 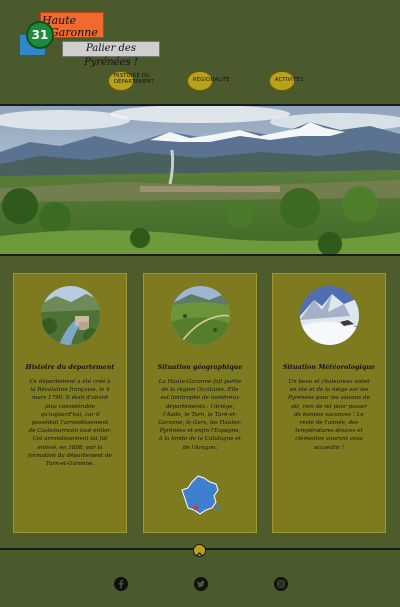 I want to click on back-to-top-button, so click(x=199, y=550).